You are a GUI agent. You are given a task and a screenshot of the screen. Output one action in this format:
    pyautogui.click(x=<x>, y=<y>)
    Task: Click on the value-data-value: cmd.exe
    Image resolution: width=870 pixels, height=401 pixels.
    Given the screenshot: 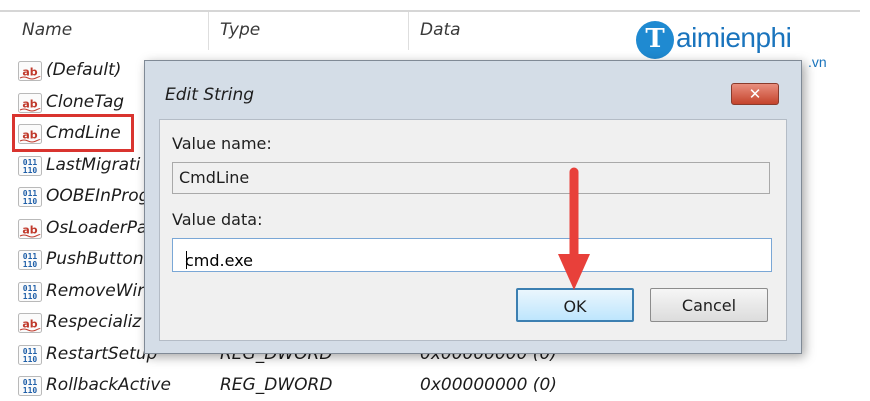 What is the action you would take?
    pyautogui.click(x=219, y=260)
    